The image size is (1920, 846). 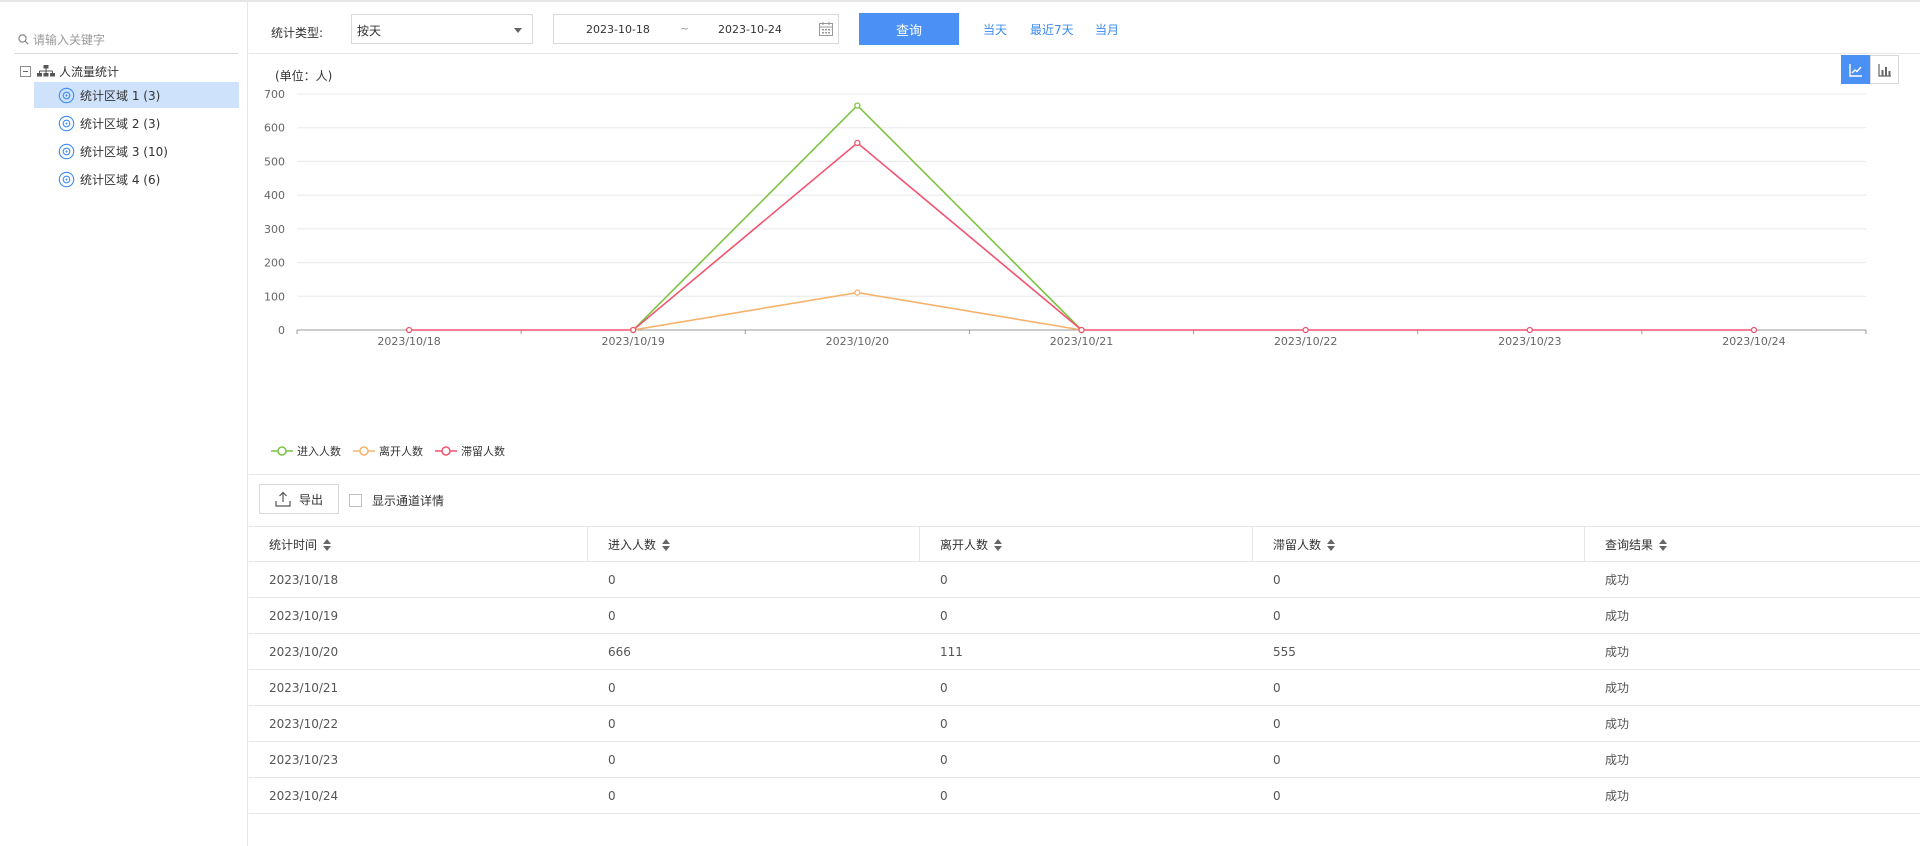 What do you see at coordinates (1084, 688) in the screenshot?
I see `table-row: 2023/10/21 0 0 0 成功` at bounding box center [1084, 688].